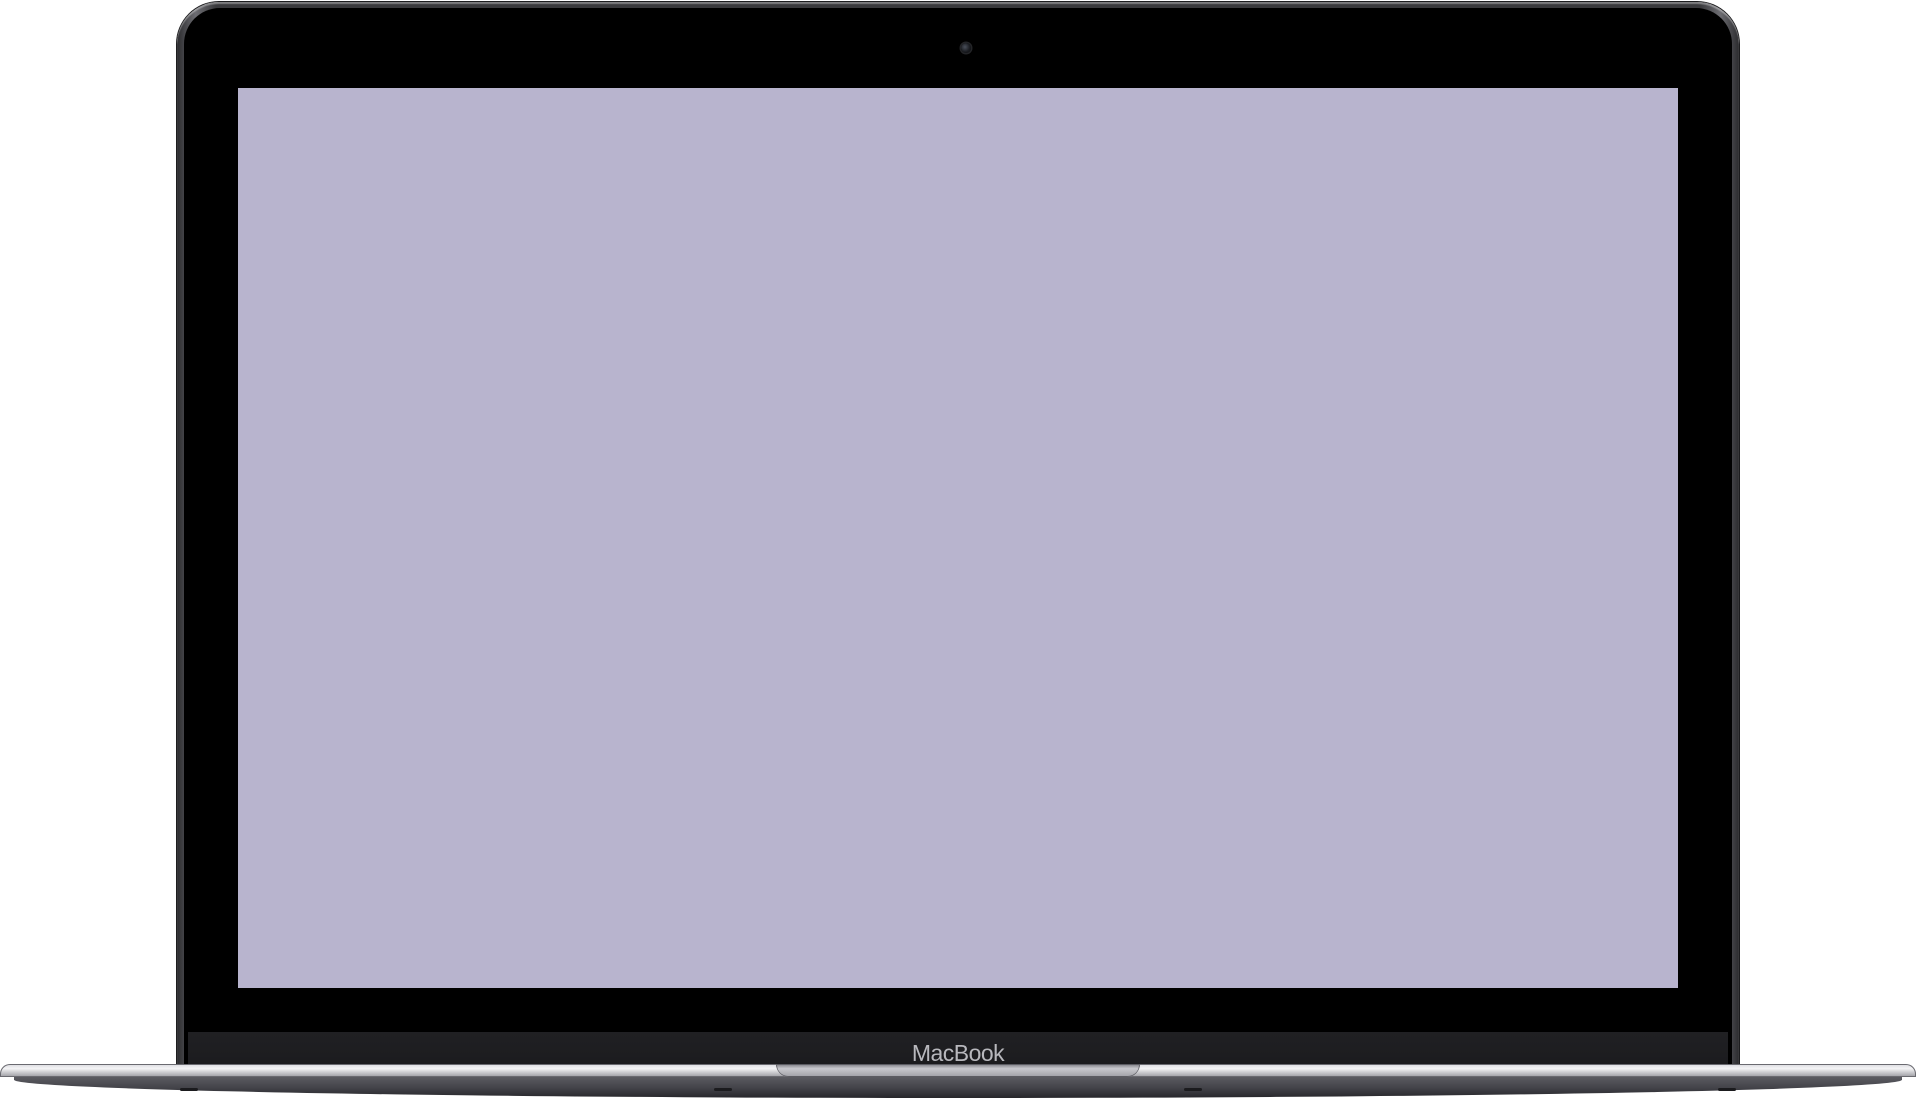 This screenshot has height=1102, width=1916. What do you see at coordinates (958, 1070) in the screenshot?
I see `lid-opening-notch` at bounding box center [958, 1070].